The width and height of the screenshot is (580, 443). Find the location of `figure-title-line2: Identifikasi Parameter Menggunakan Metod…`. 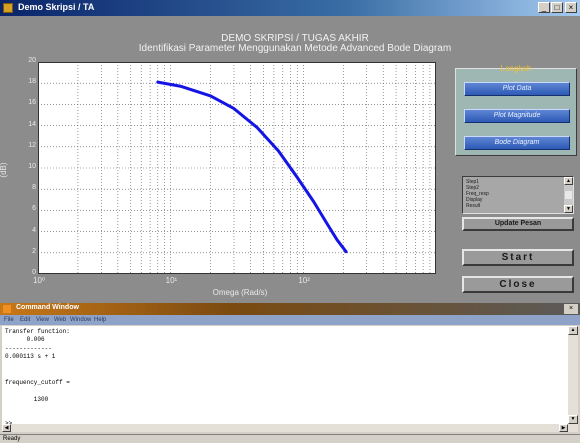

figure-title-line2: Identifikasi Parameter Menggunakan Metod… is located at coordinates (295, 48).